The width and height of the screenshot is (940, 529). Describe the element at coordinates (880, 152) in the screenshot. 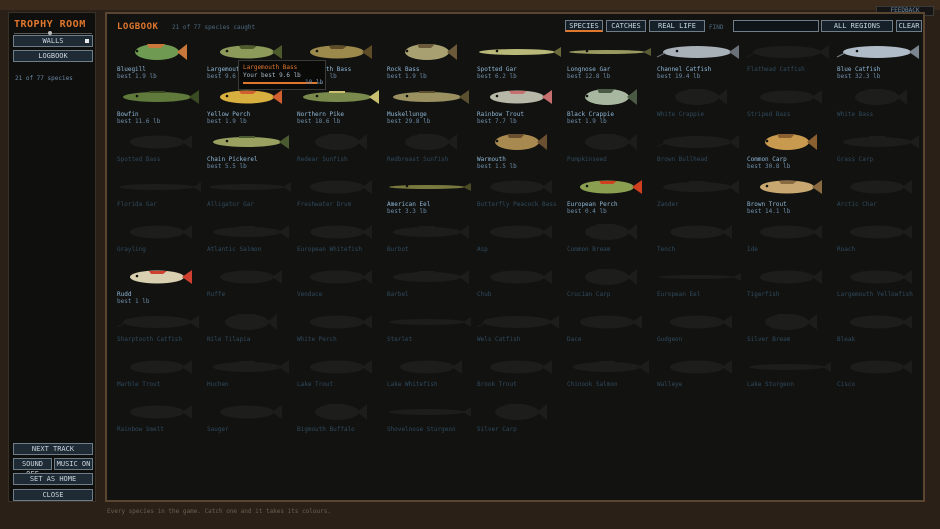

I see `species-card: Grass Carp` at that location.